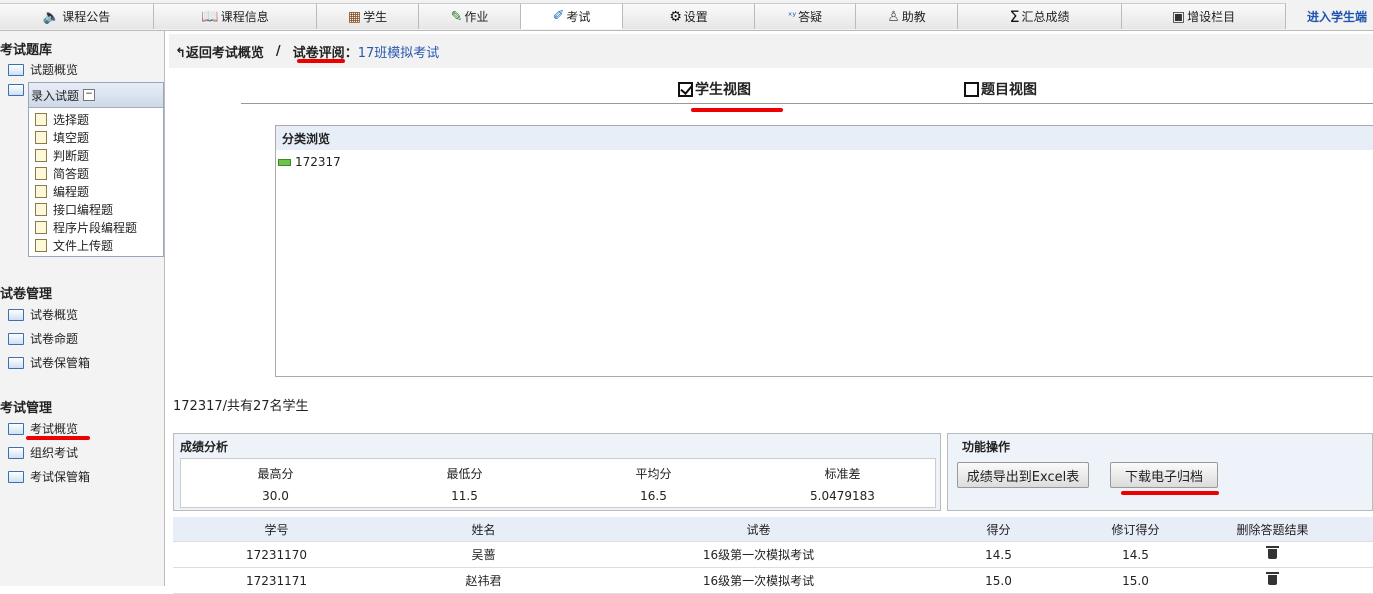  What do you see at coordinates (204, 447) in the screenshot?
I see `score-analysis-title: 成绩分析` at bounding box center [204, 447].